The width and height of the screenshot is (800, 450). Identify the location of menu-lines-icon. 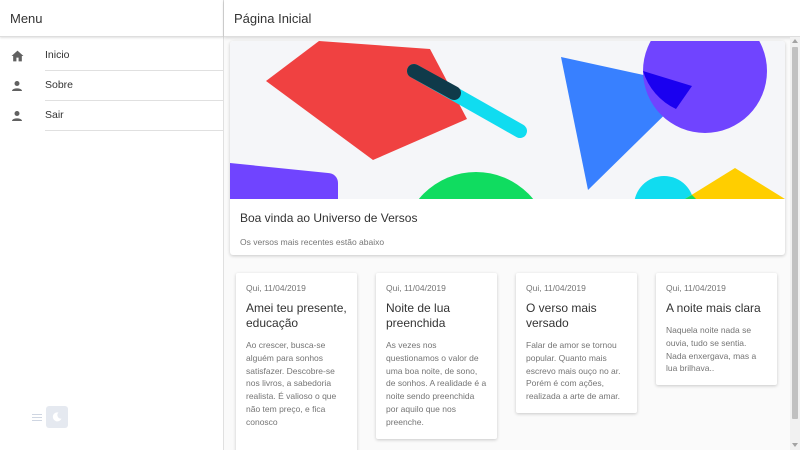
(37, 418).